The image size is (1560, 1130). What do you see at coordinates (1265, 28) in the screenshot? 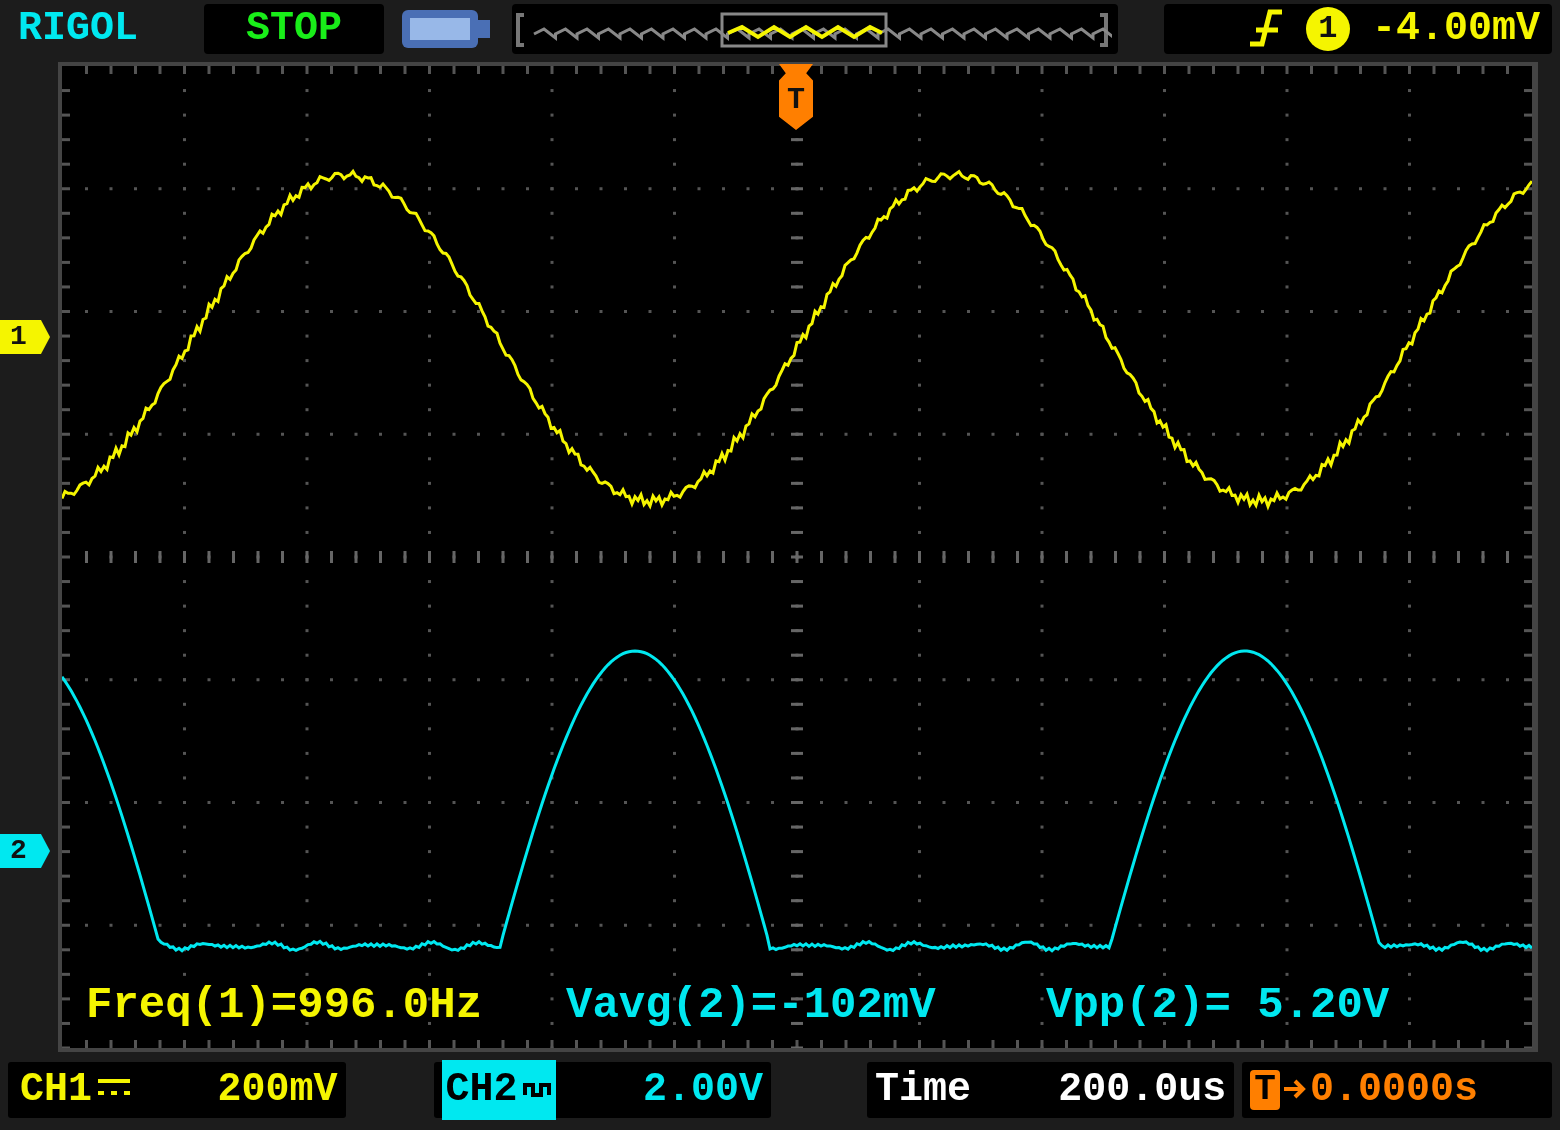
I see `rising-edge-icon` at bounding box center [1265, 28].